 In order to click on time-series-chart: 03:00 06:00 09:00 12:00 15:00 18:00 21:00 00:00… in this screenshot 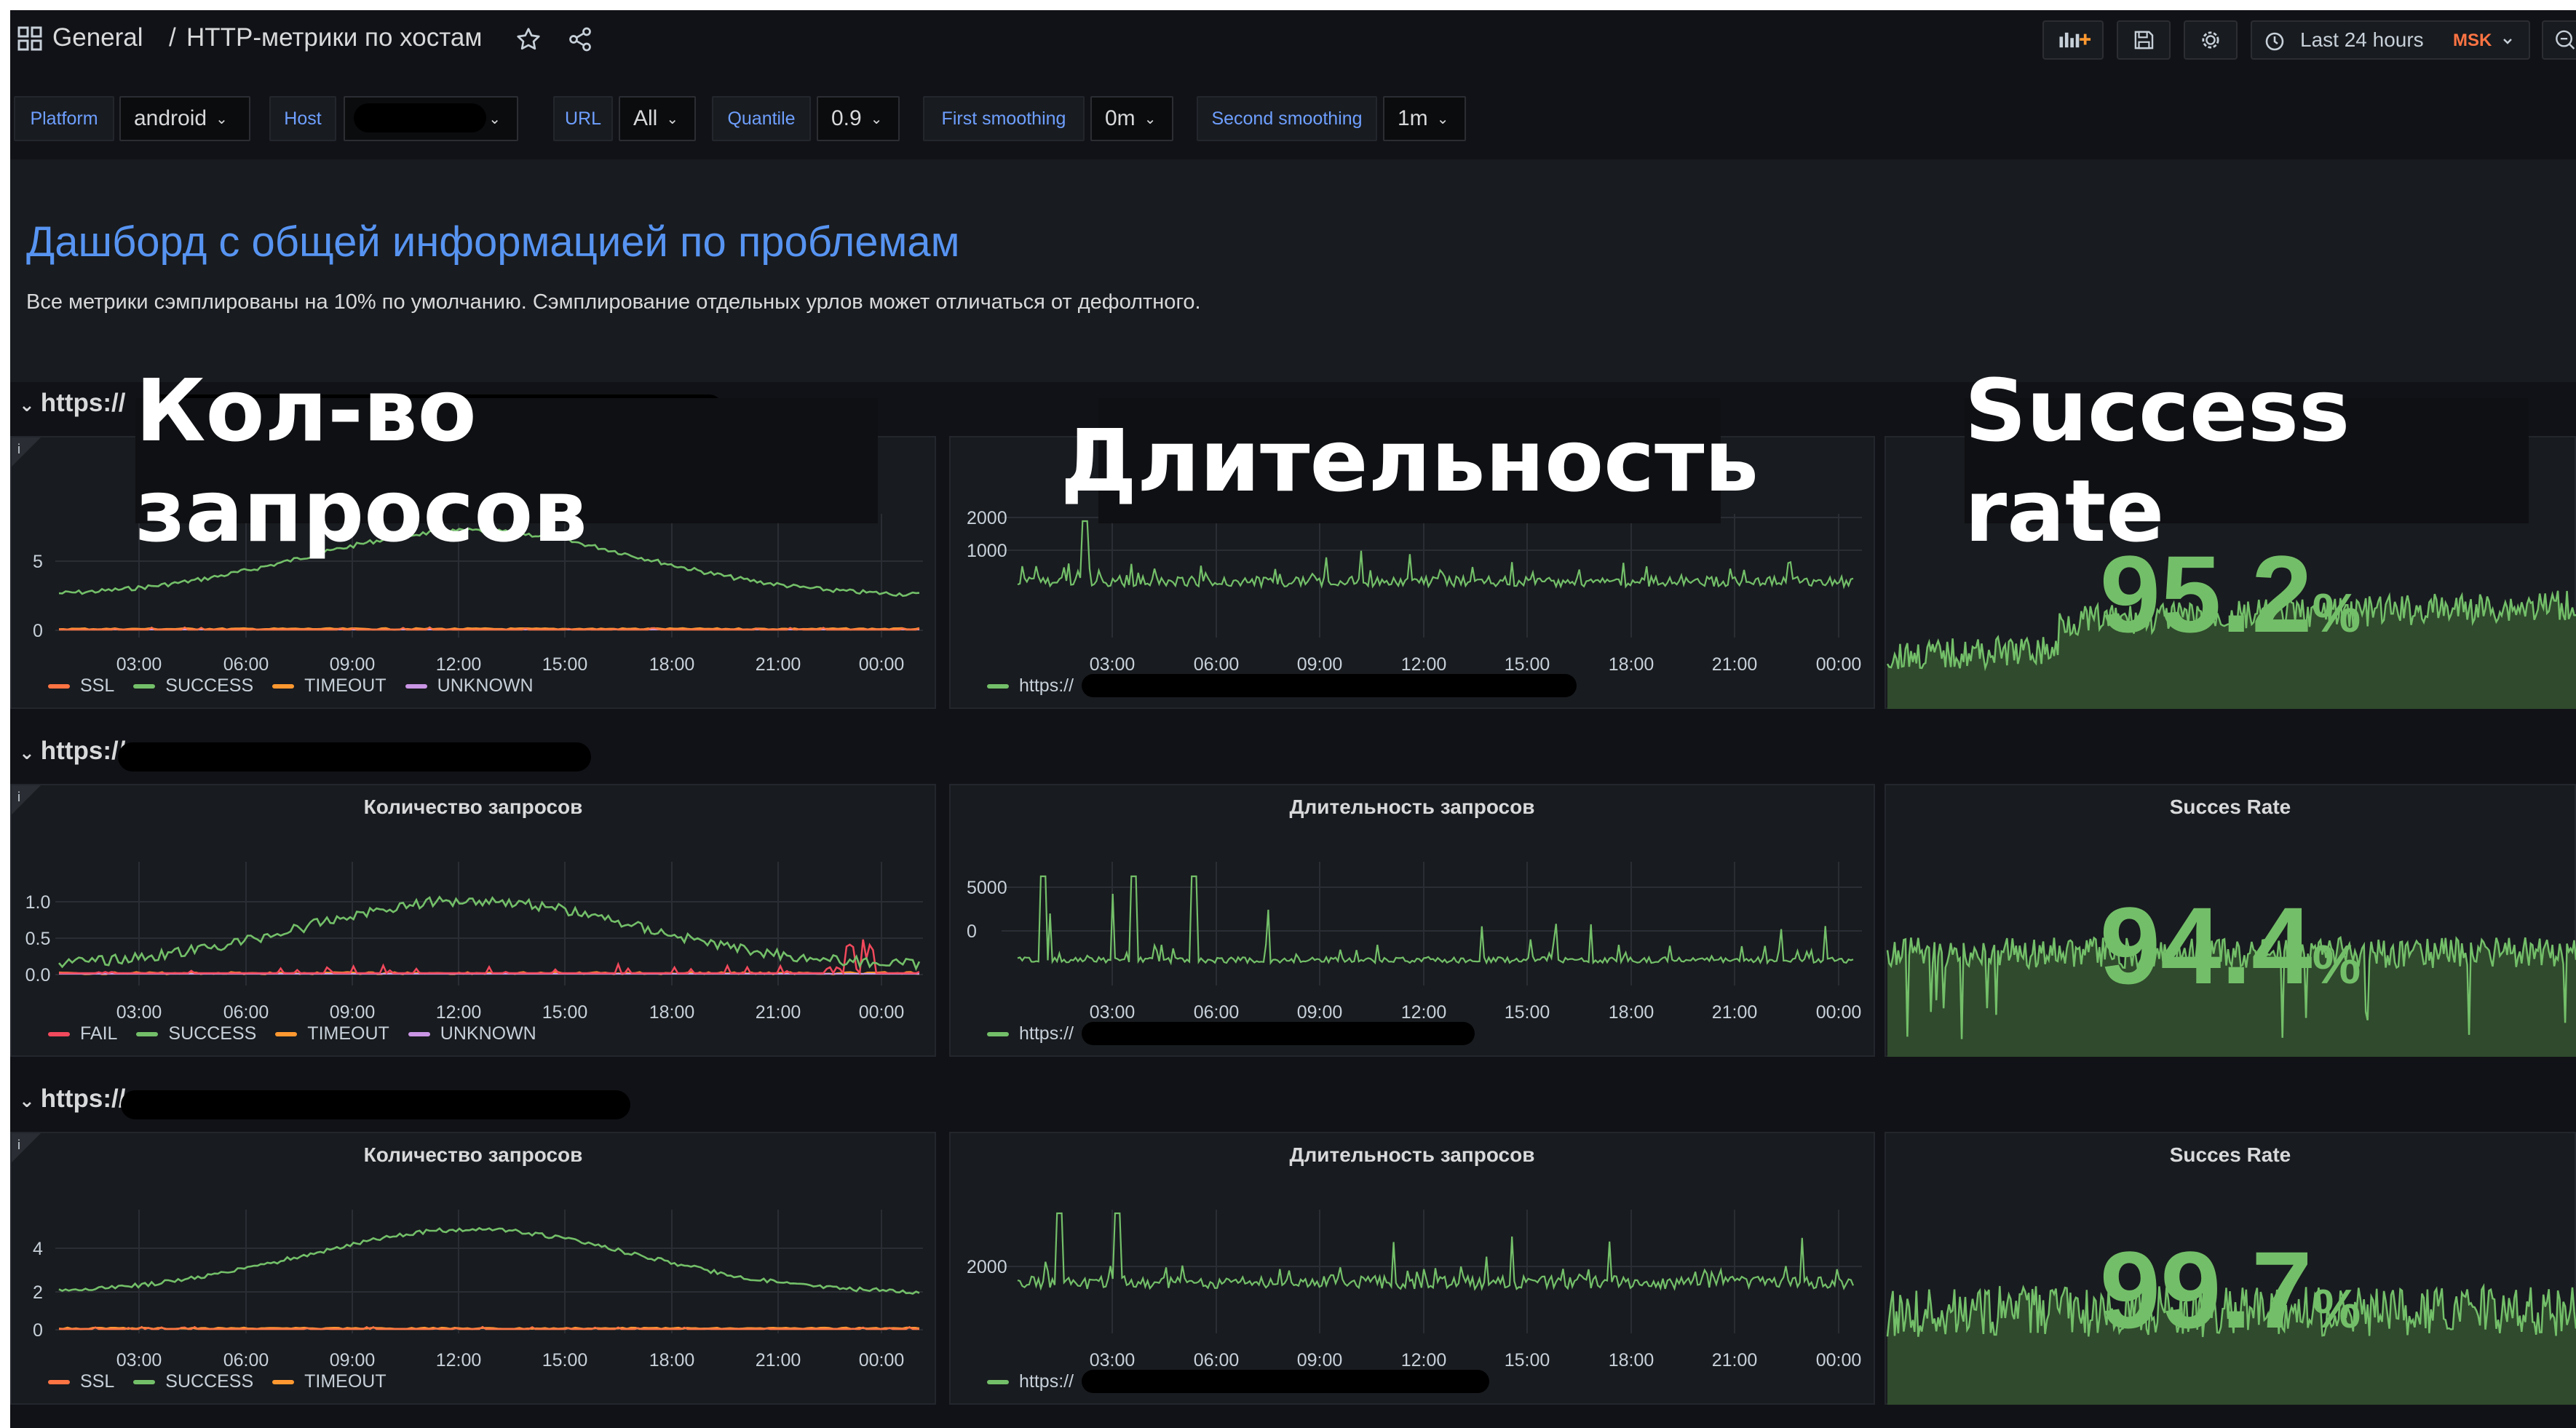, I will do `click(474, 942)`.